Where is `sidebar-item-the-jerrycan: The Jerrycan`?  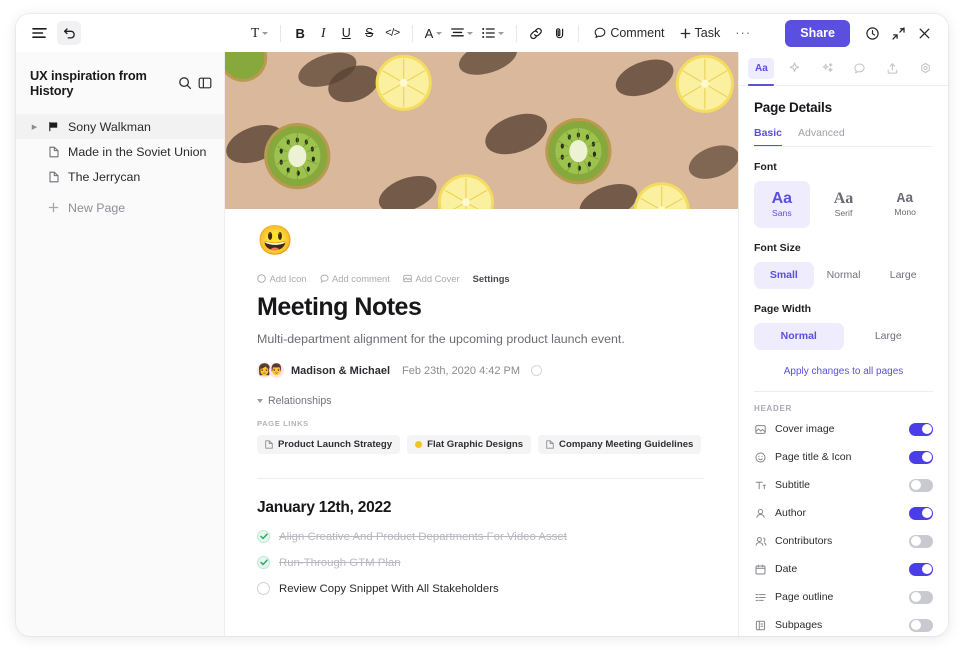
sidebar-item-the-jerrycan: The Jerrycan is located at coordinates (120, 176).